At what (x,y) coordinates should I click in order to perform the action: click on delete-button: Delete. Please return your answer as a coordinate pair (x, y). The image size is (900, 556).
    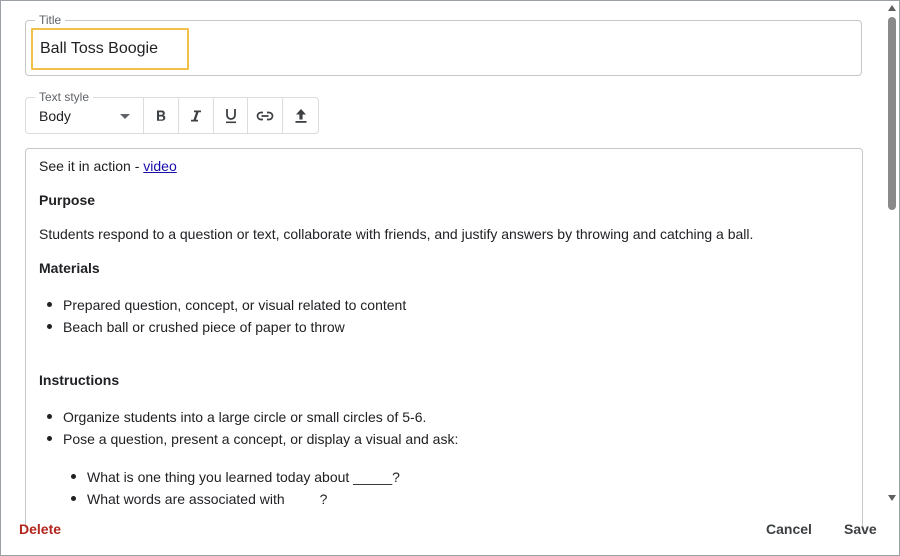
    Looking at the image, I should click on (40, 529).